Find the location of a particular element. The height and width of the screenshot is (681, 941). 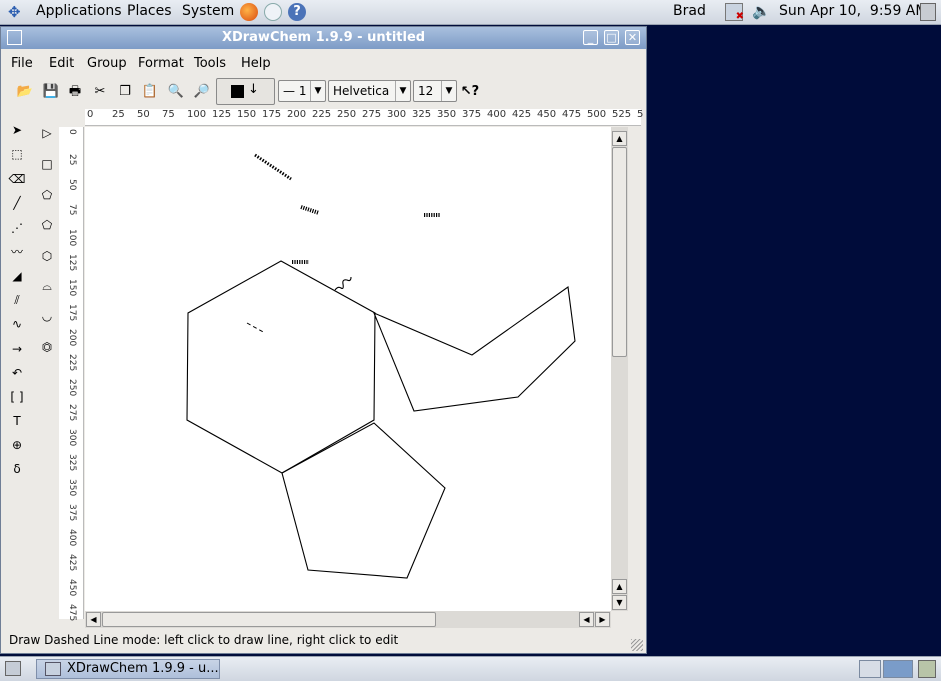

gnome-foot-icon: ✥ is located at coordinates (18, 12).